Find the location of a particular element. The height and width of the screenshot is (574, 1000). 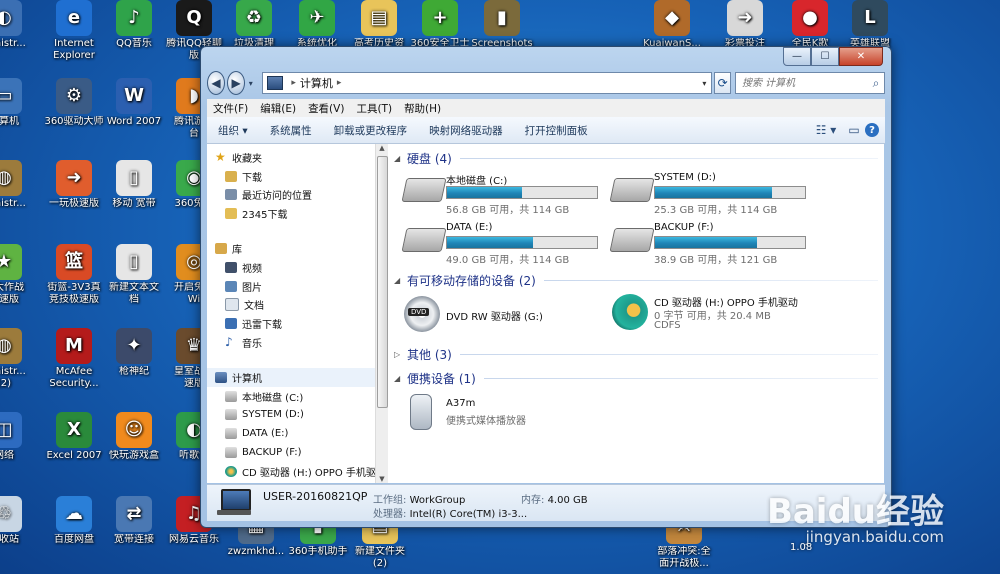

map-network-drive-button: 映射网络驱动器 is located at coordinates (466, 130).